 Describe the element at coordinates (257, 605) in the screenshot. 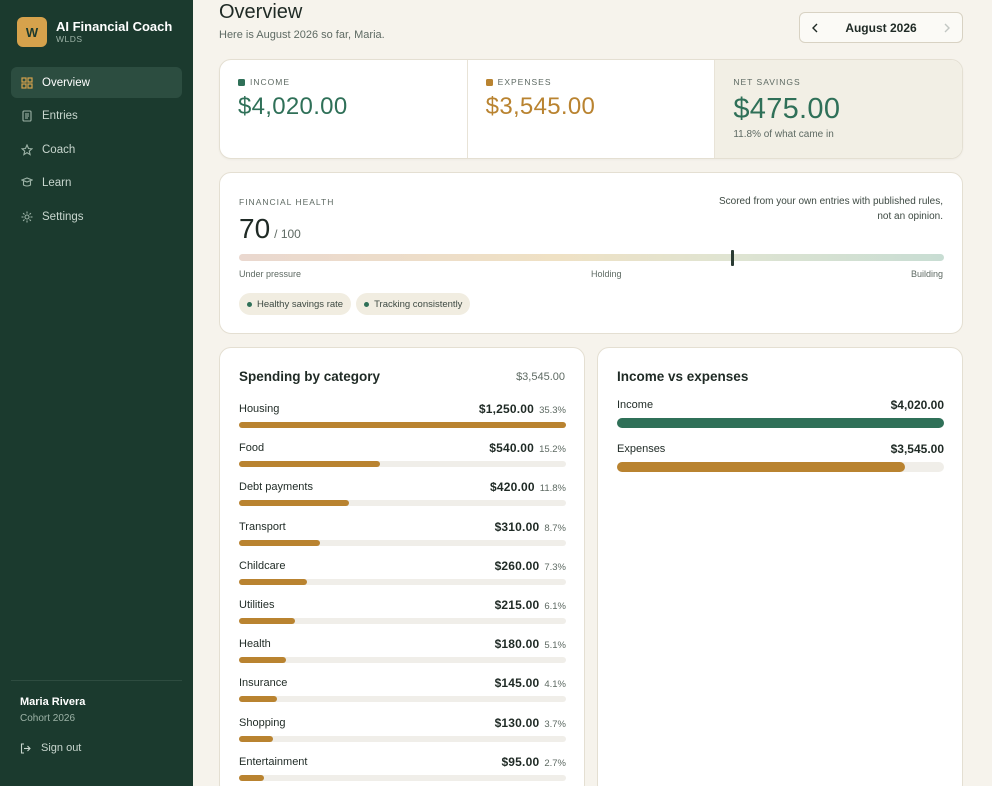

I see `category-name: Utilities` at that location.